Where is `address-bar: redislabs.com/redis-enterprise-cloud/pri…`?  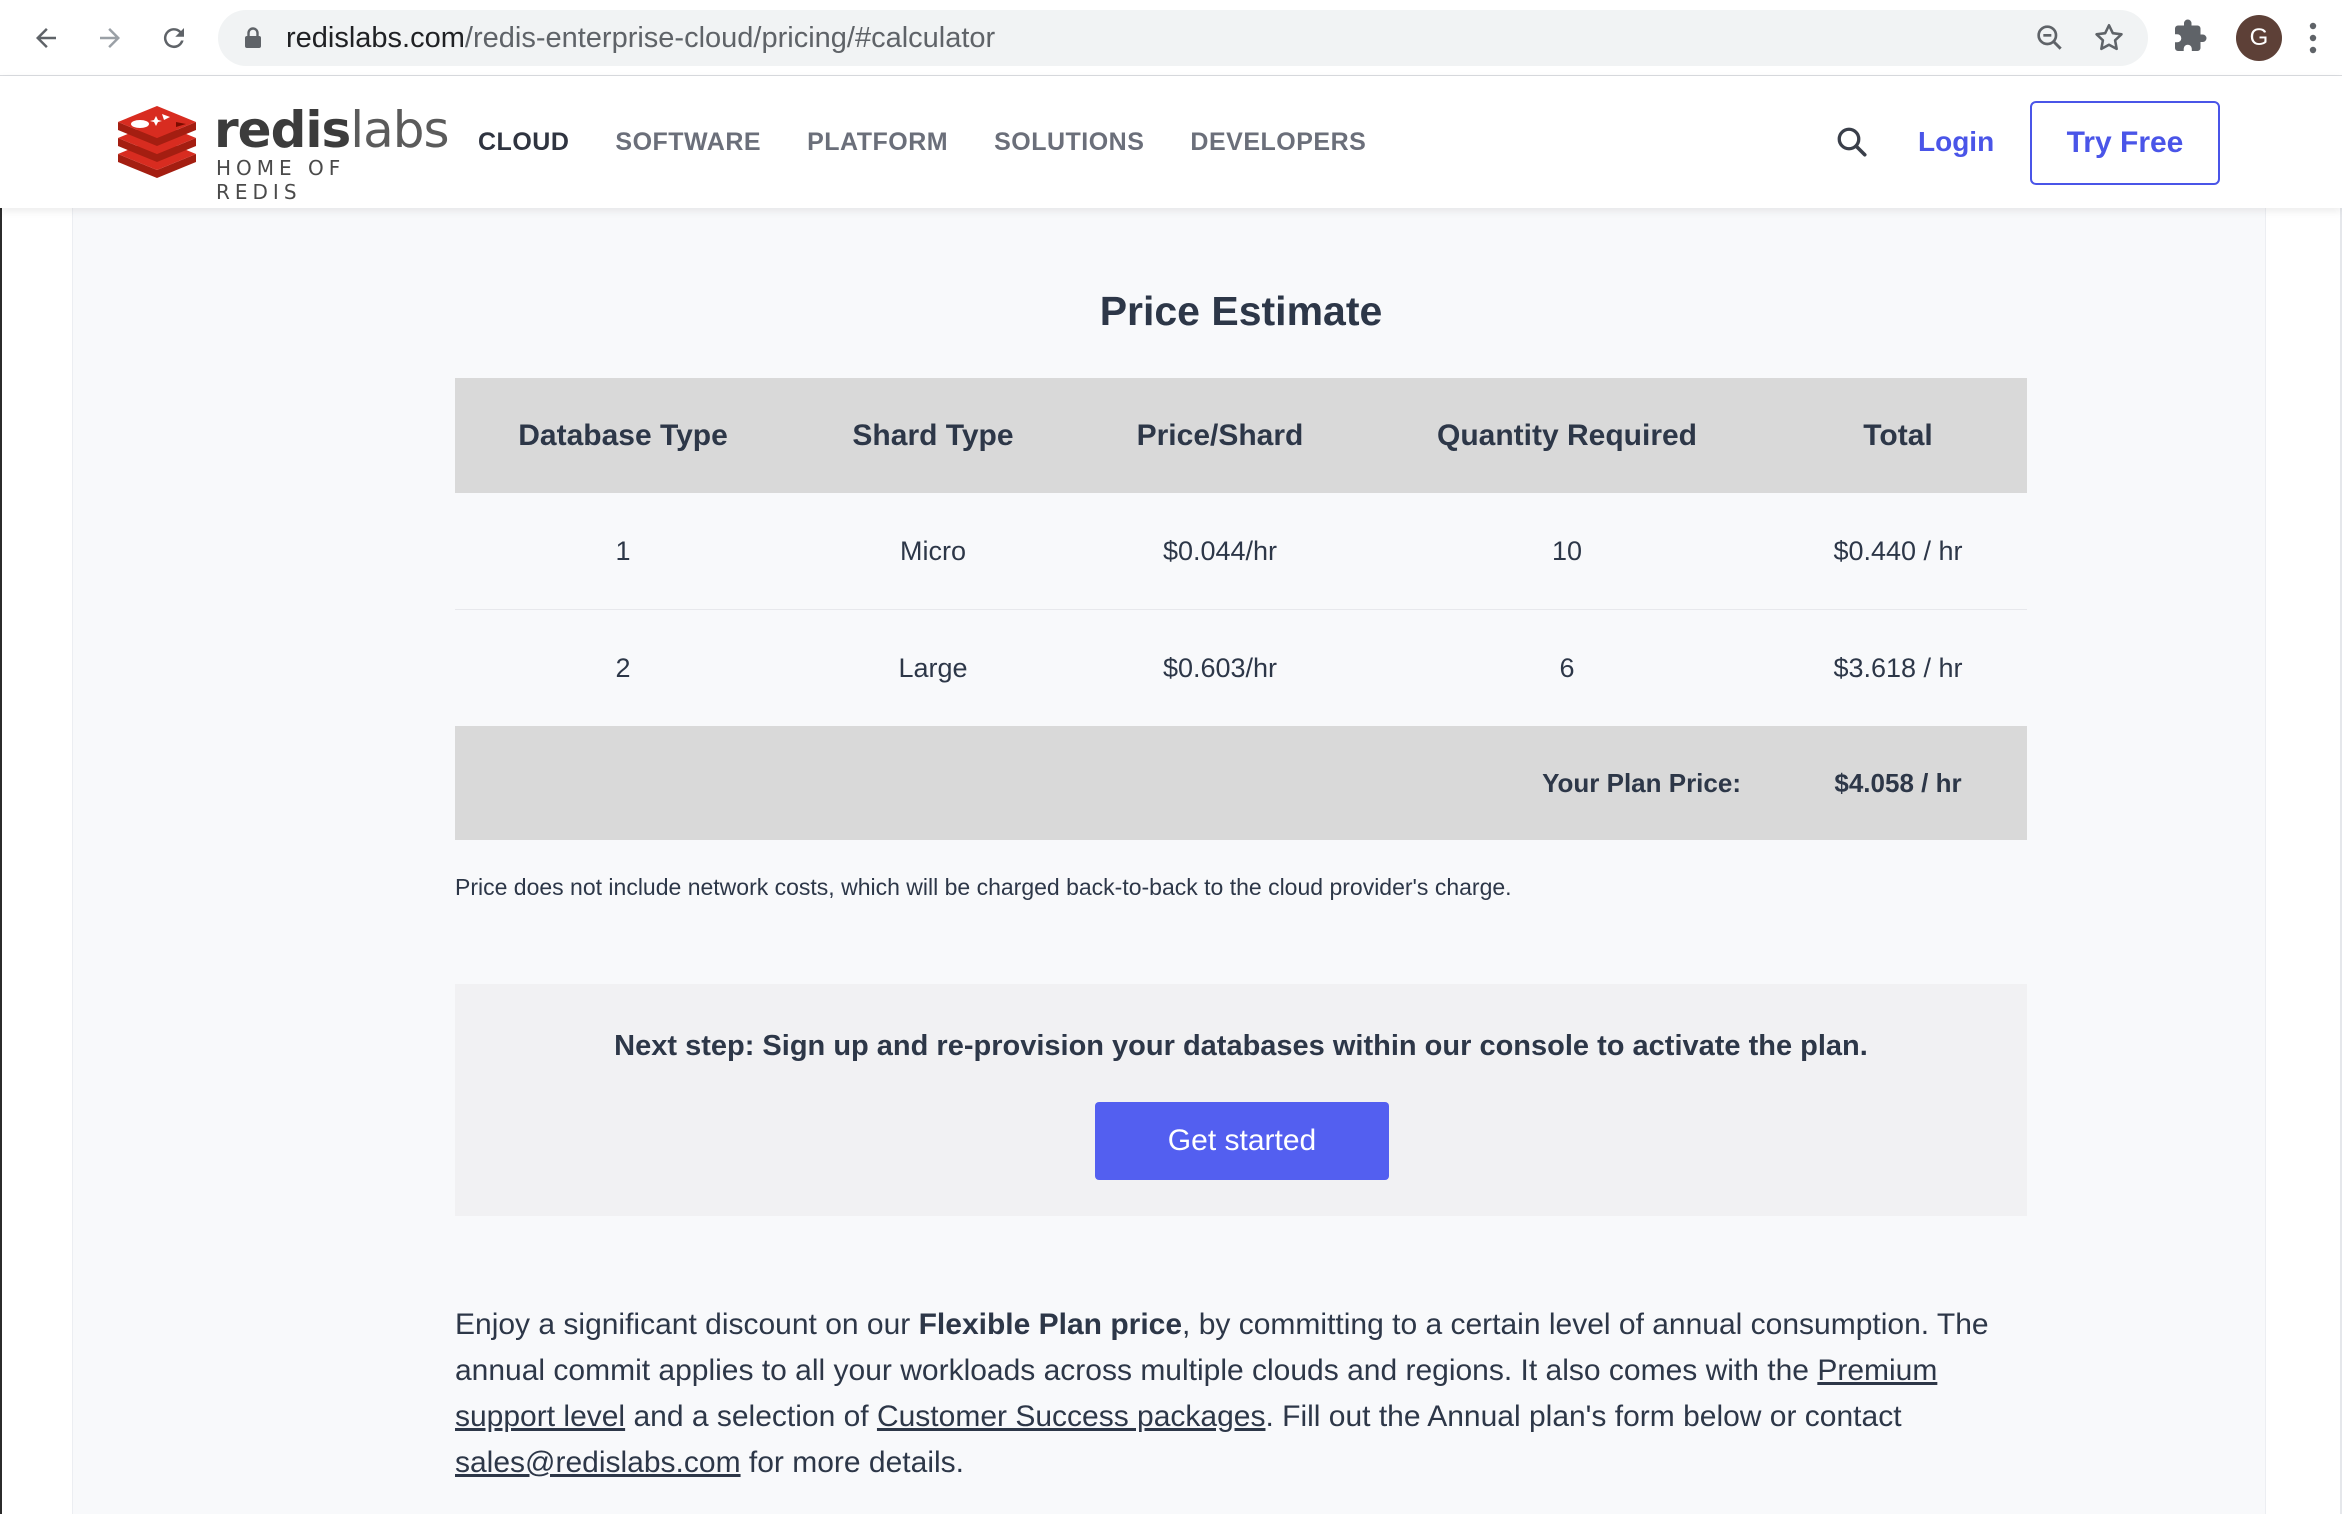 address-bar: redislabs.com/redis-enterprise-cloud/pri… is located at coordinates (1183, 38).